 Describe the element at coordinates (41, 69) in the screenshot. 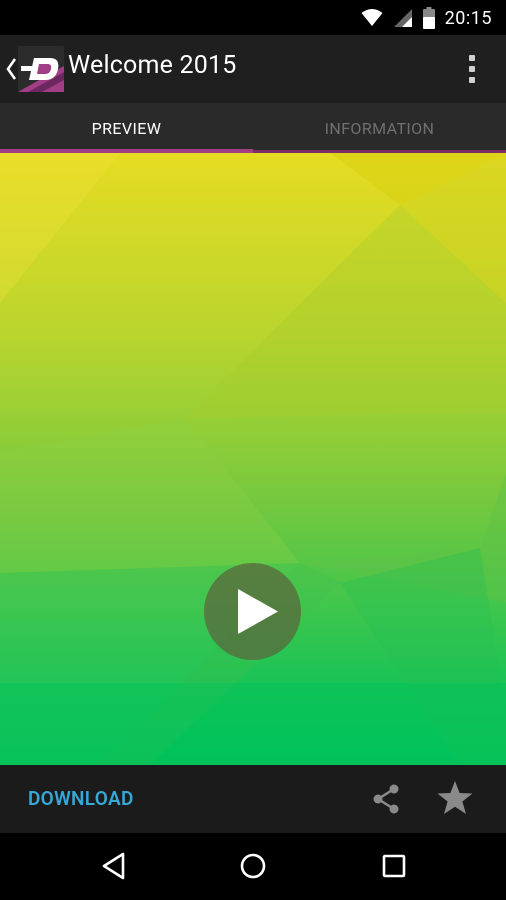

I see `zedge-logo` at that location.